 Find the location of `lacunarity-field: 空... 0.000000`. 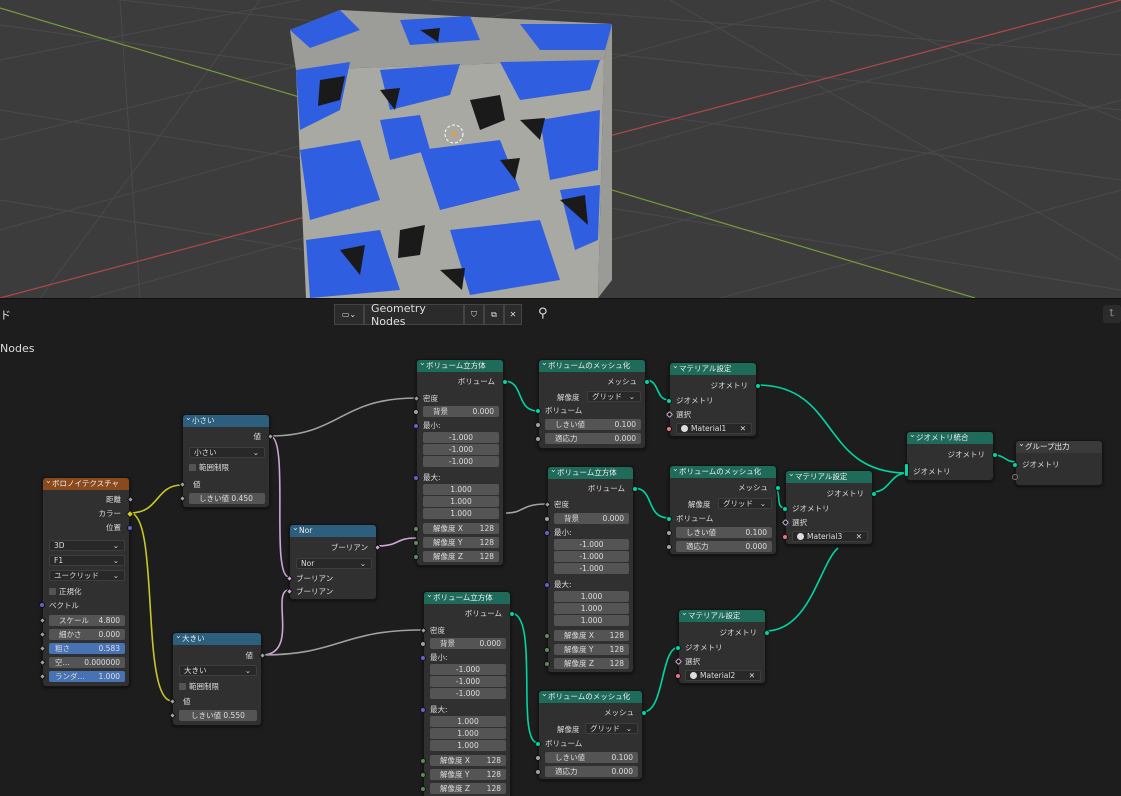

lacunarity-field: 空... 0.000000 is located at coordinates (87, 662).